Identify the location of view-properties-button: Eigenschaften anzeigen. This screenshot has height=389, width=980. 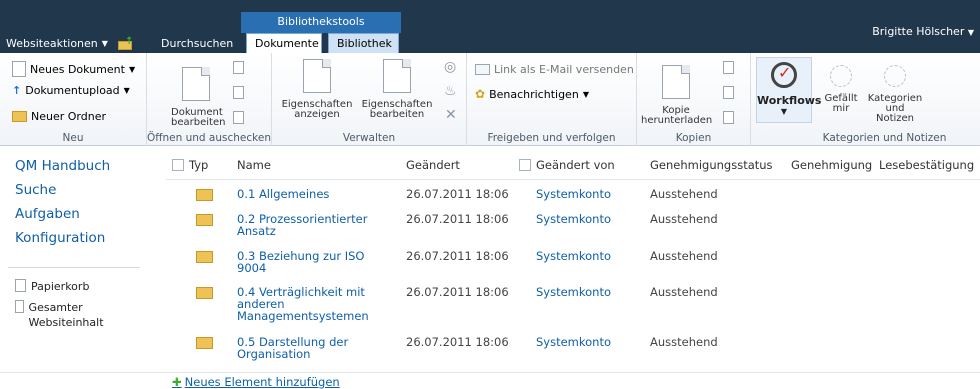
(317, 89).